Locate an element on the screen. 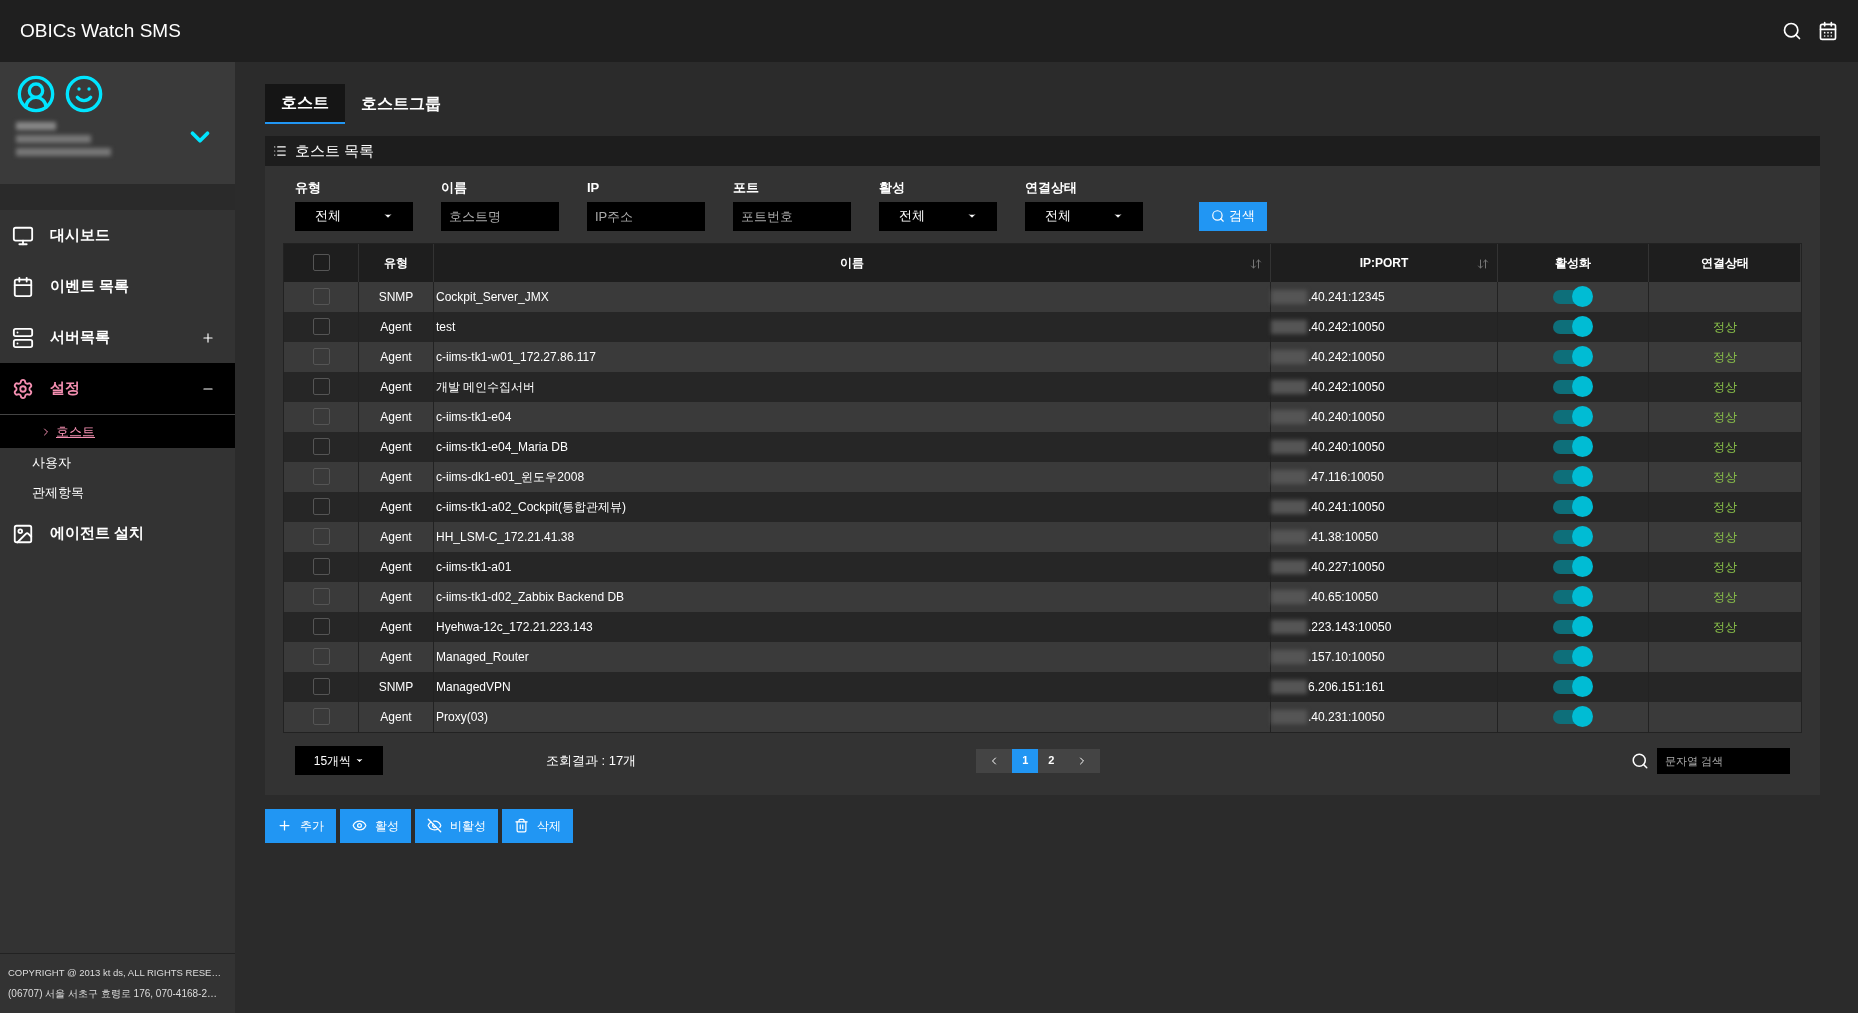  table-row: Agent c-iims-tk1-a02_Cockpit(통합관제뷰) .40.241:10050 정상 is located at coordinates (1042, 506).